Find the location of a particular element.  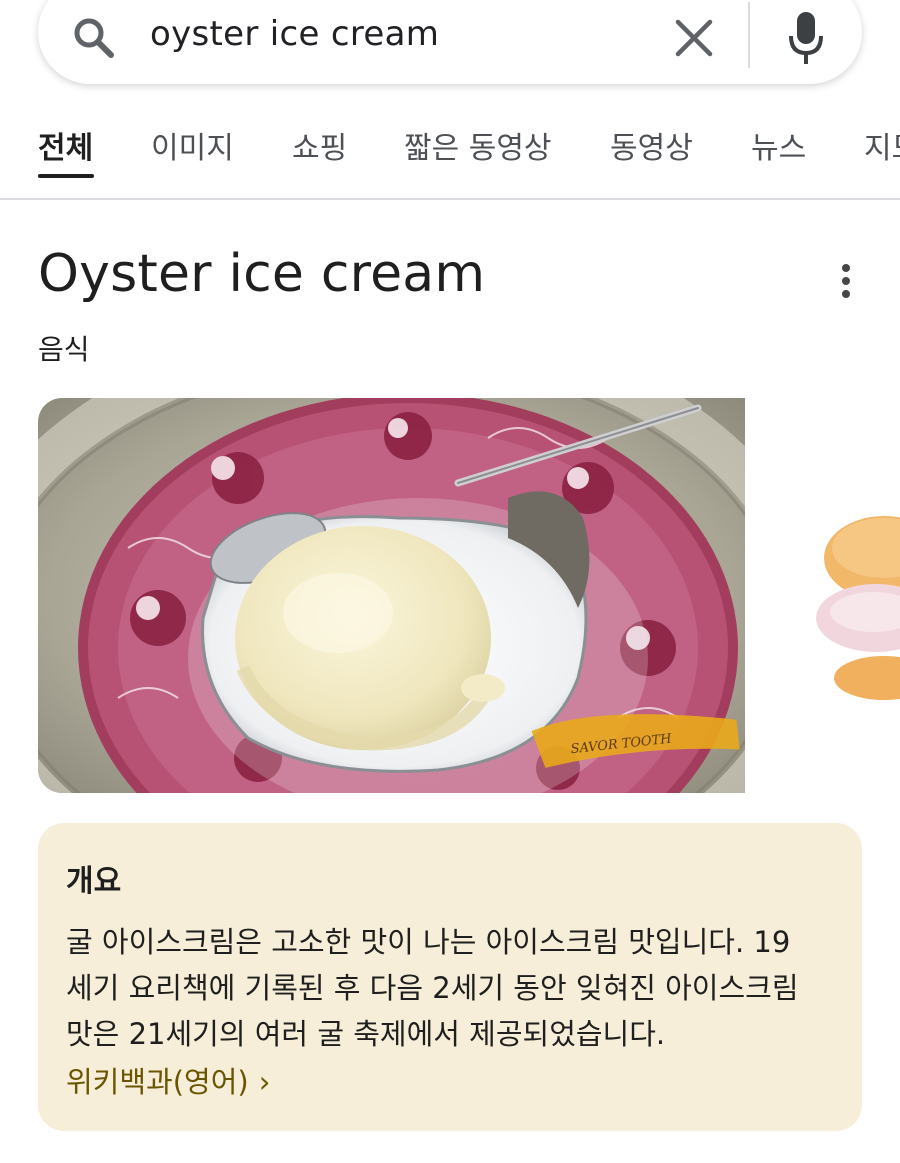

search-divider is located at coordinates (749, 35).